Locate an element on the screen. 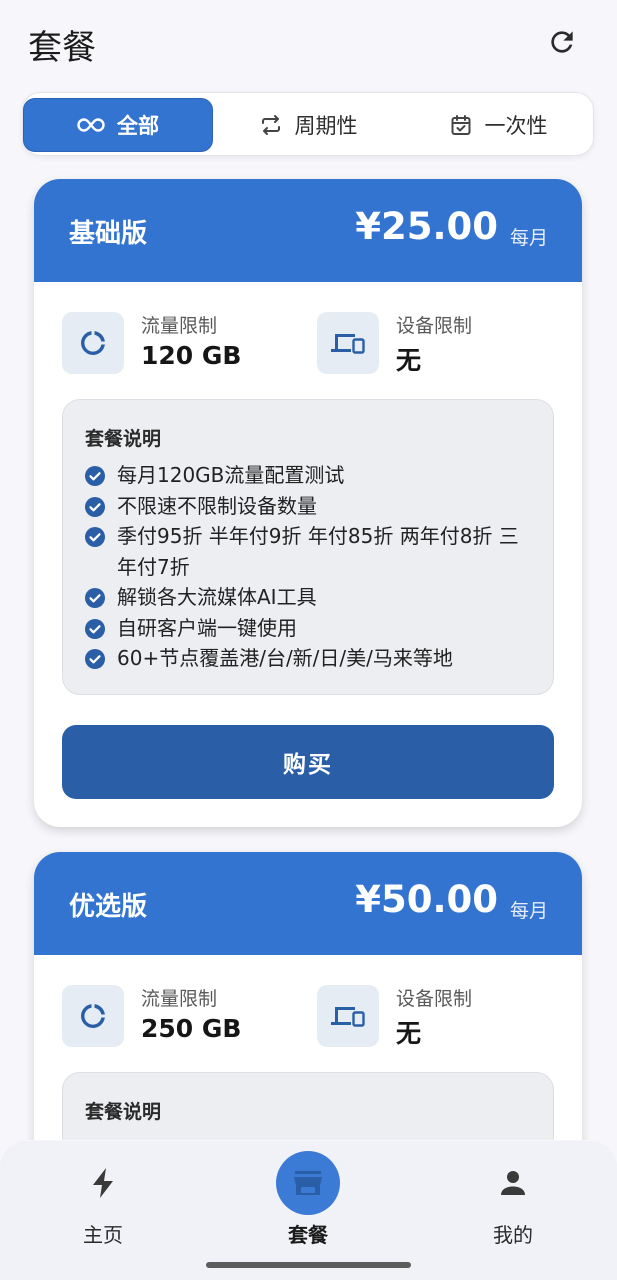 The image size is (617, 1280). plan-name: 优选版 is located at coordinates (108, 907).